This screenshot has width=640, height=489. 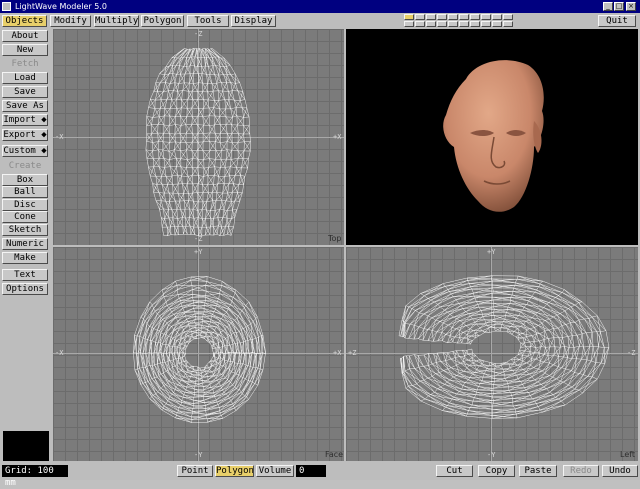 I want to click on sidebar-item-options: Options, so click(x=25, y=289).